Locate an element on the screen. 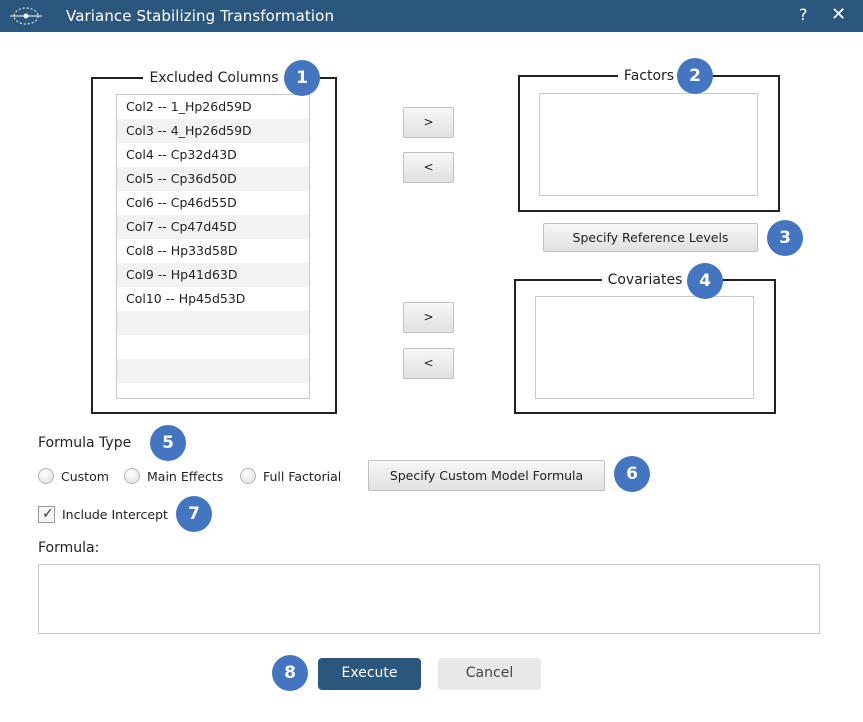 This screenshot has height=722, width=863. list-item: Col3 -- 4_Hp26d59D is located at coordinates (213, 131).